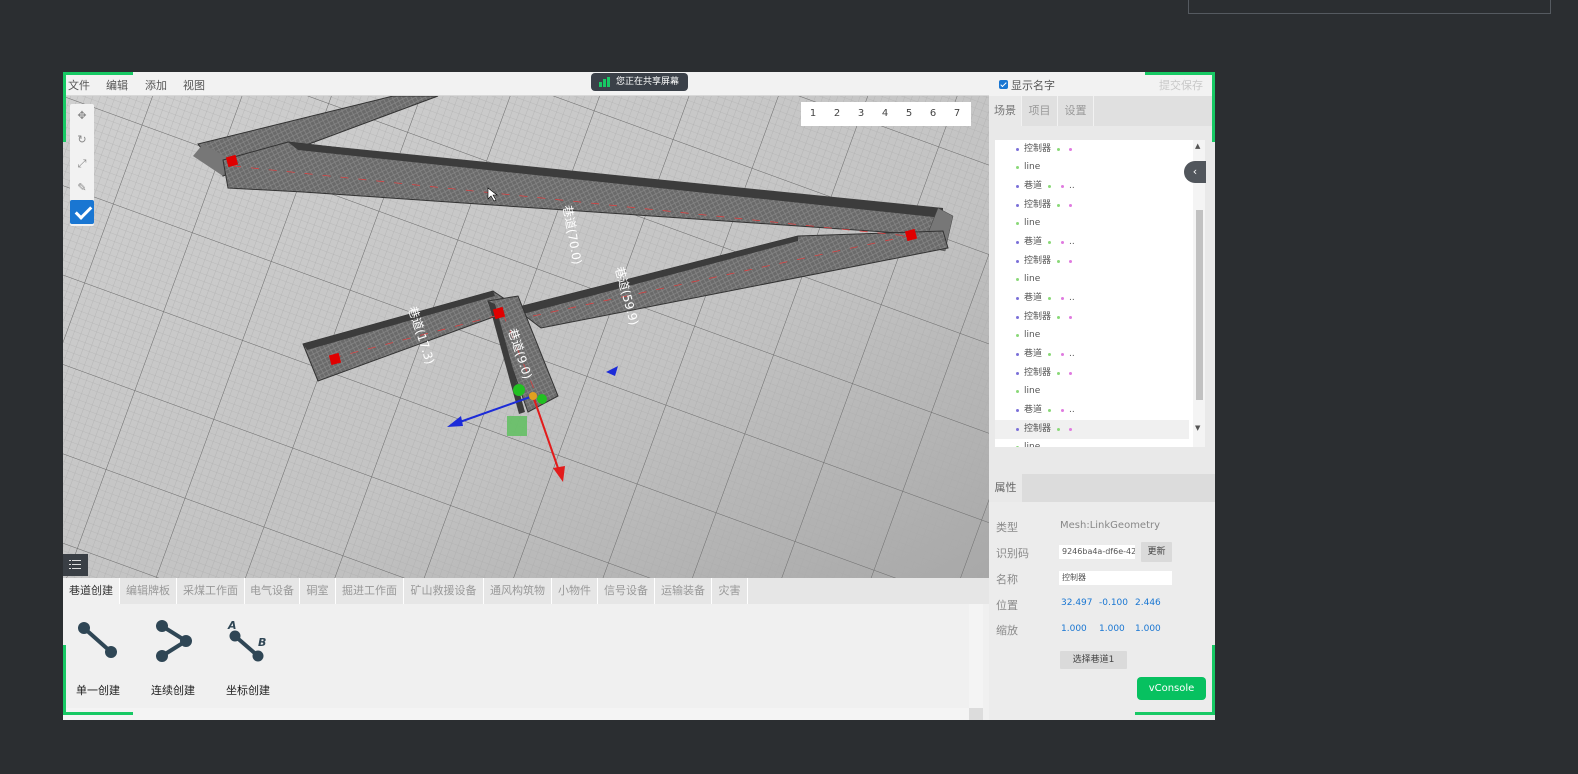  I want to click on scroll-up-icon: ▲, so click(1197, 146).